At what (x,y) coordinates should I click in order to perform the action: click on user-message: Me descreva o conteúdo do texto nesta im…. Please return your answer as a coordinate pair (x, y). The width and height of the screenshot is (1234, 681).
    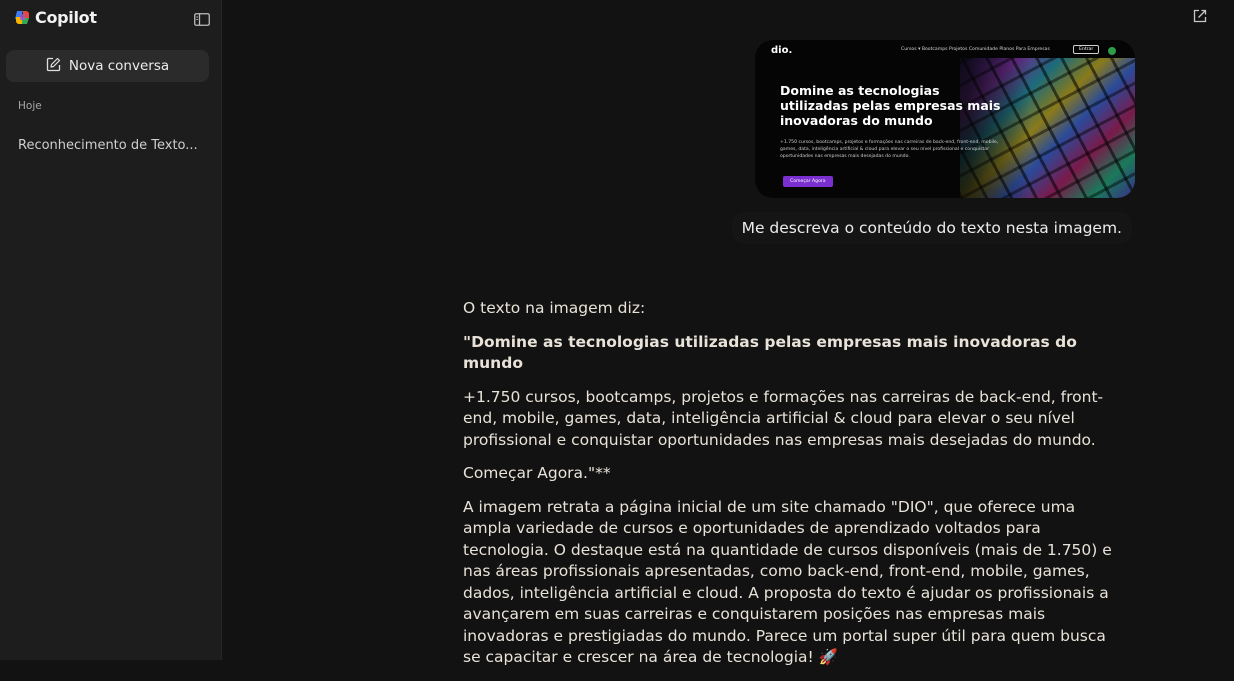
    Looking at the image, I should click on (931, 228).